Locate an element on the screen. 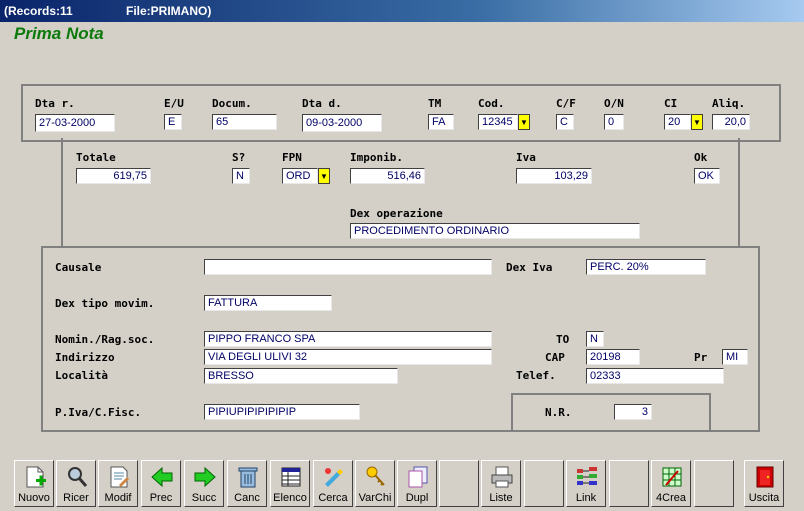  prec-button: Prec is located at coordinates (161, 483).